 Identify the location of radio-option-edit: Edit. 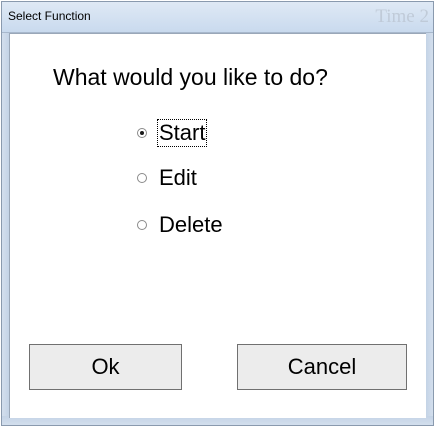
(167, 178).